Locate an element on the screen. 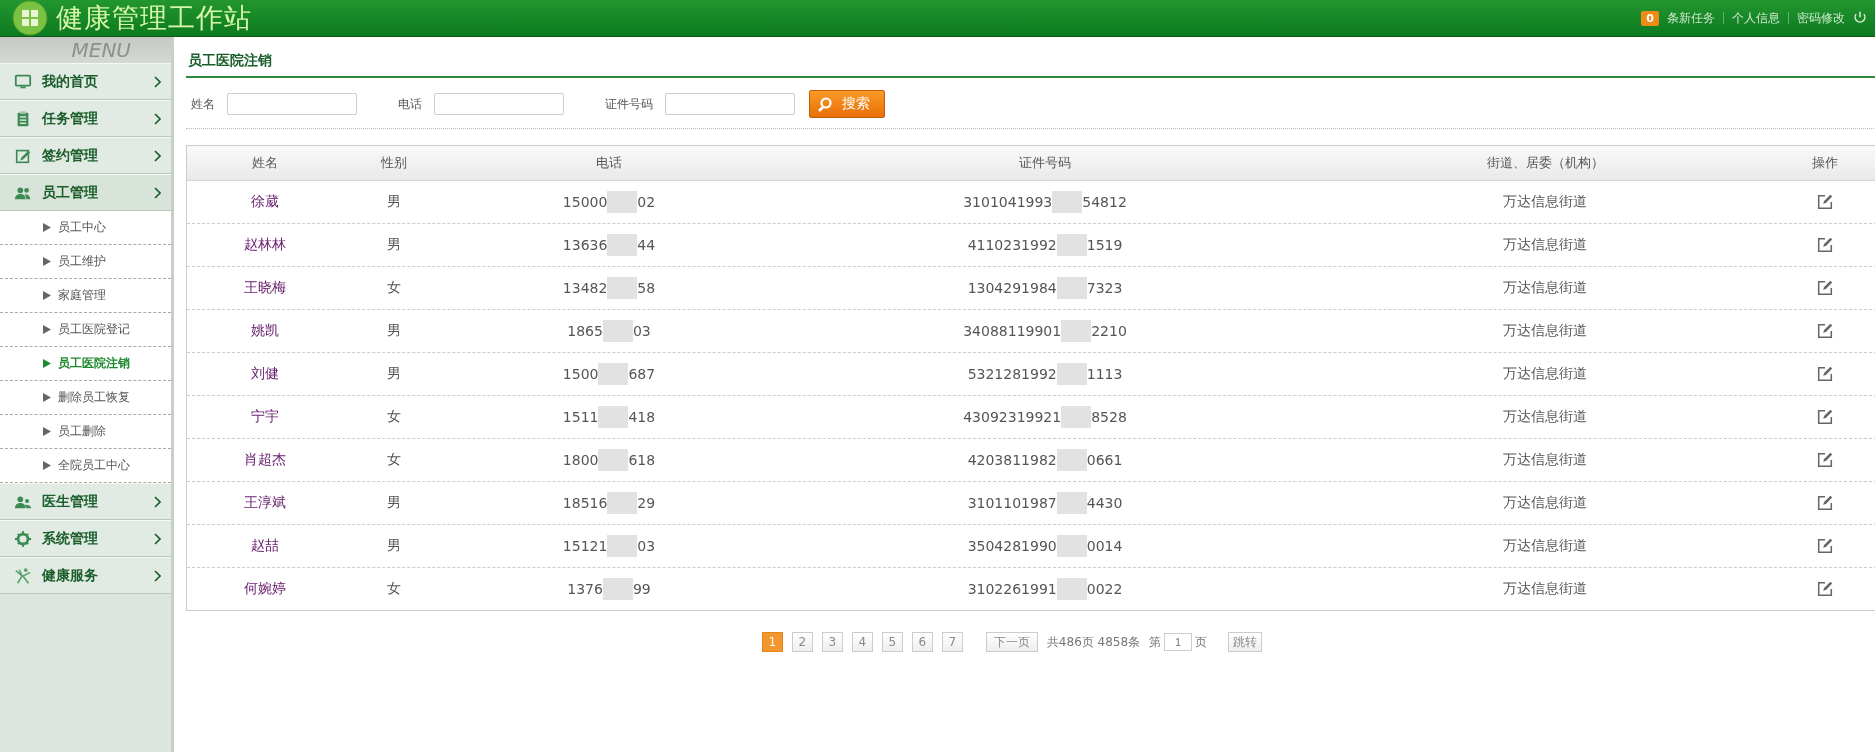  table-cell-text: 赵喆 is located at coordinates (264, 546).